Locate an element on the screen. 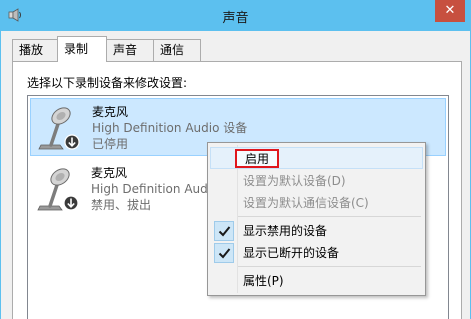 Image resolution: width=471 pixels, height=319 pixels. tab-recording: 录制 is located at coordinates (82, 49).